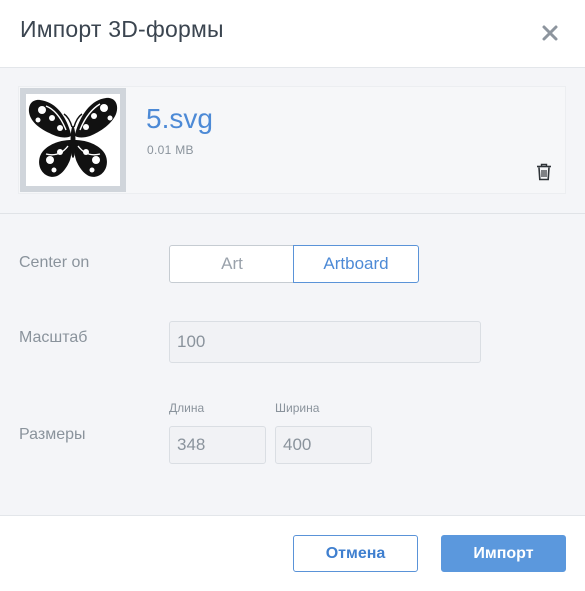  Describe the element at coordinates (232, 264) in the screenshot. I see `center-on-art-option: Art` at that location.